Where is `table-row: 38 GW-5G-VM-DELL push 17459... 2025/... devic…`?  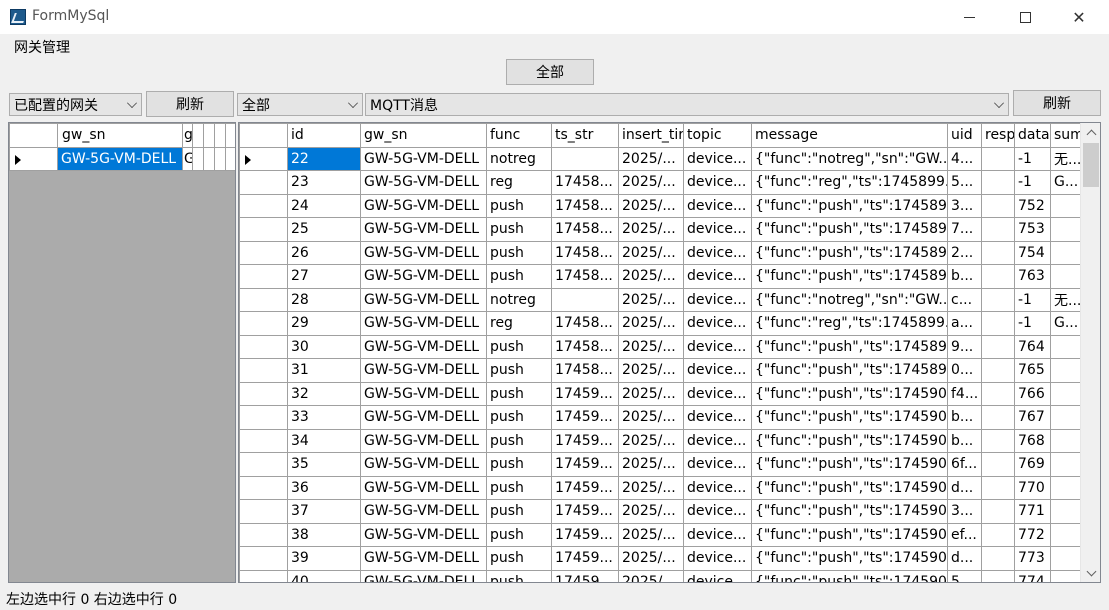
table-row: 38 GW-5G-VM-DELL push 17459... 2025/... devic… is located at coordinates (660, 534).